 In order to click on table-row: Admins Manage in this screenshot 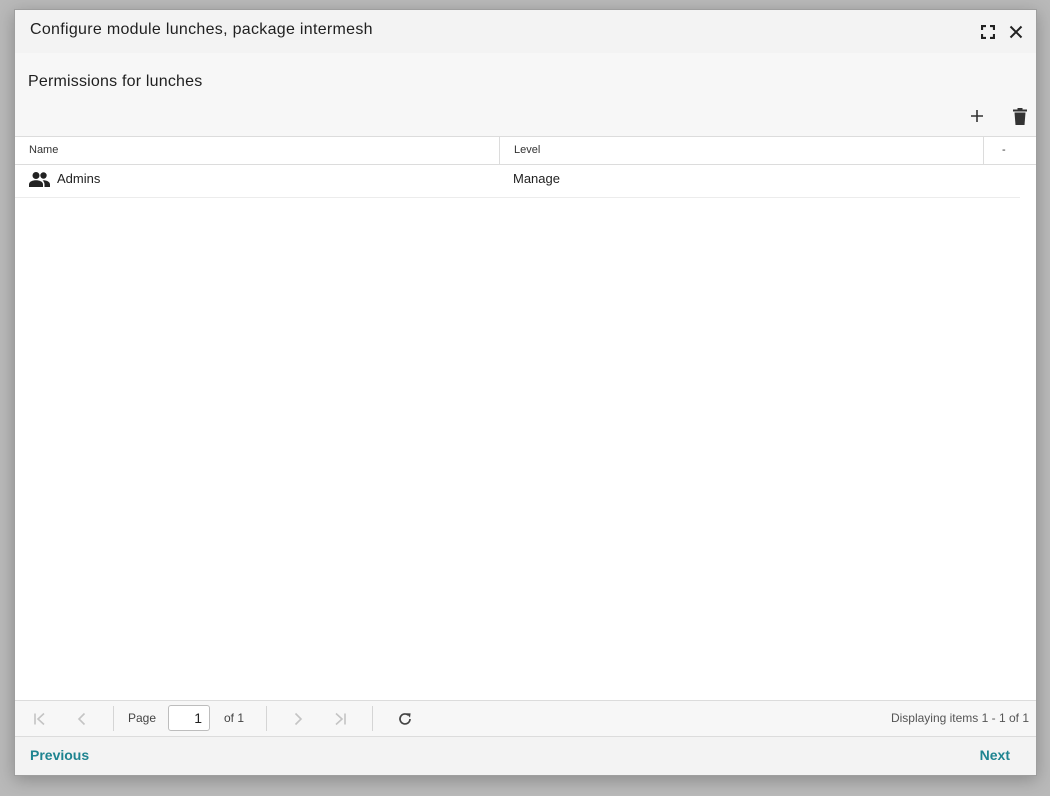, I will do `click(517, 181)`.